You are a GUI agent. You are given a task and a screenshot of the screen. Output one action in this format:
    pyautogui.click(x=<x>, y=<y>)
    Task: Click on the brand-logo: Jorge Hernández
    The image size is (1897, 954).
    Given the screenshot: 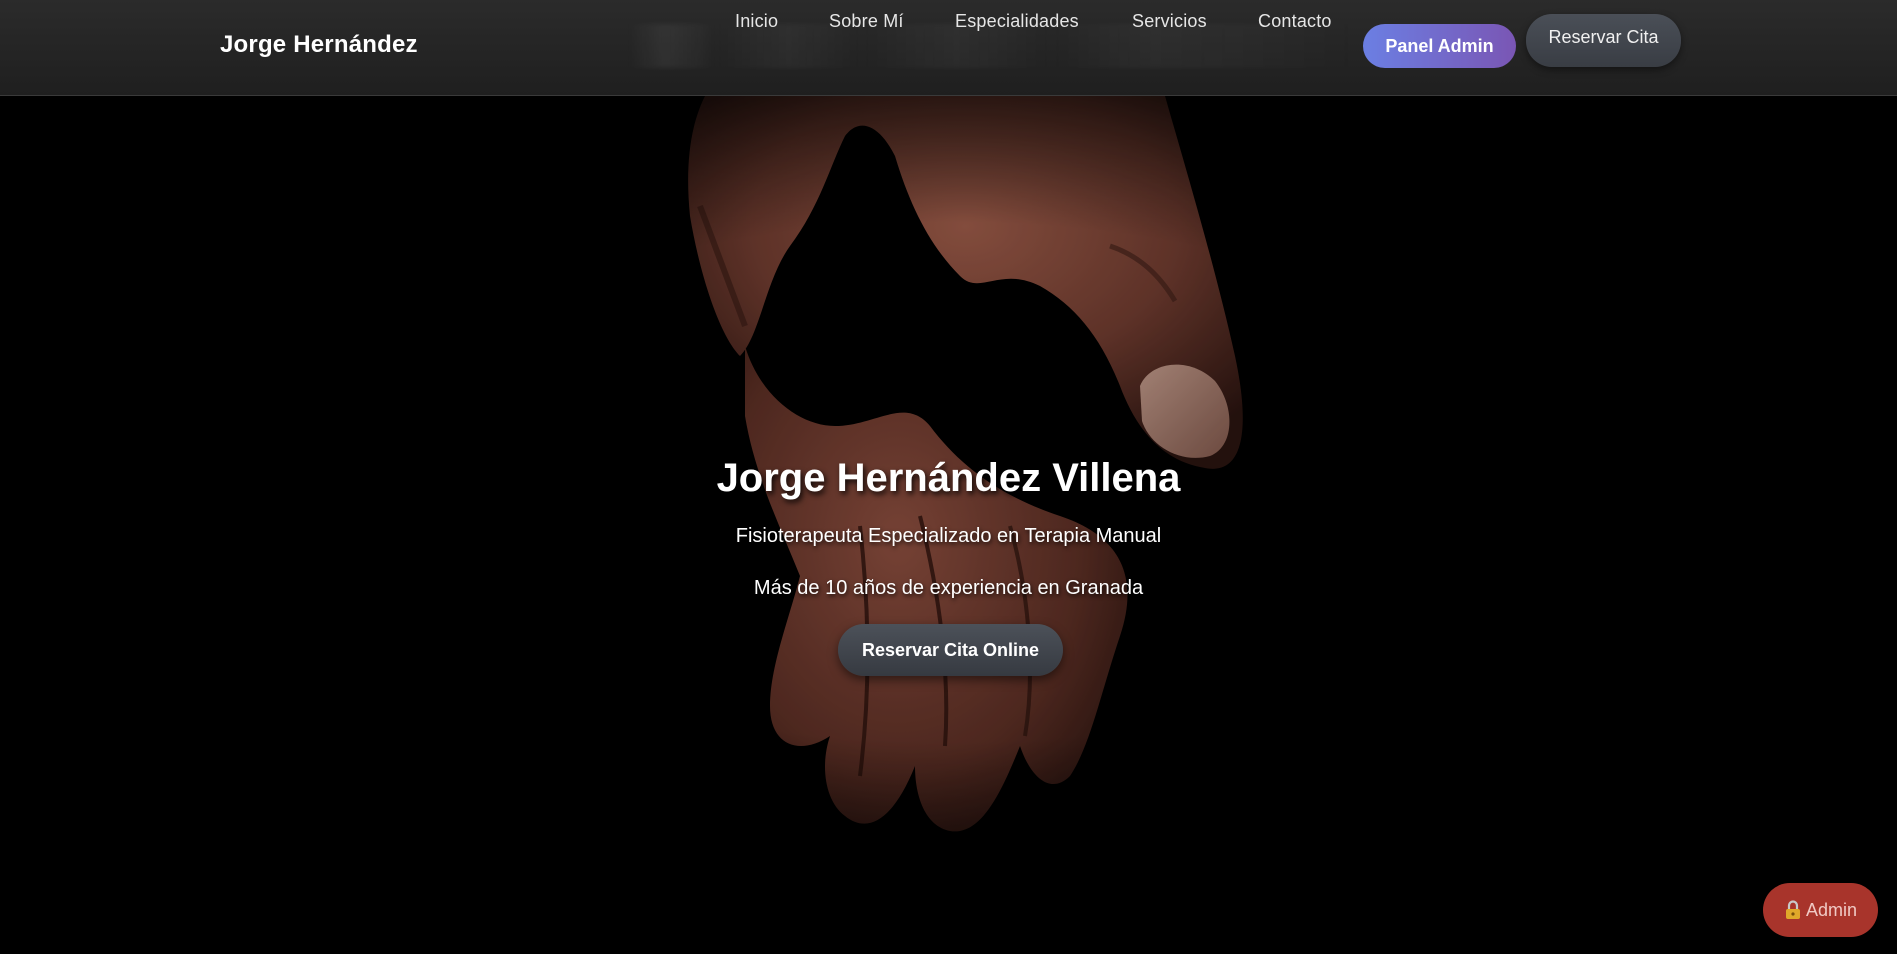 What is the action you would take?
    pyautogui.click(x=319, y=45)
    